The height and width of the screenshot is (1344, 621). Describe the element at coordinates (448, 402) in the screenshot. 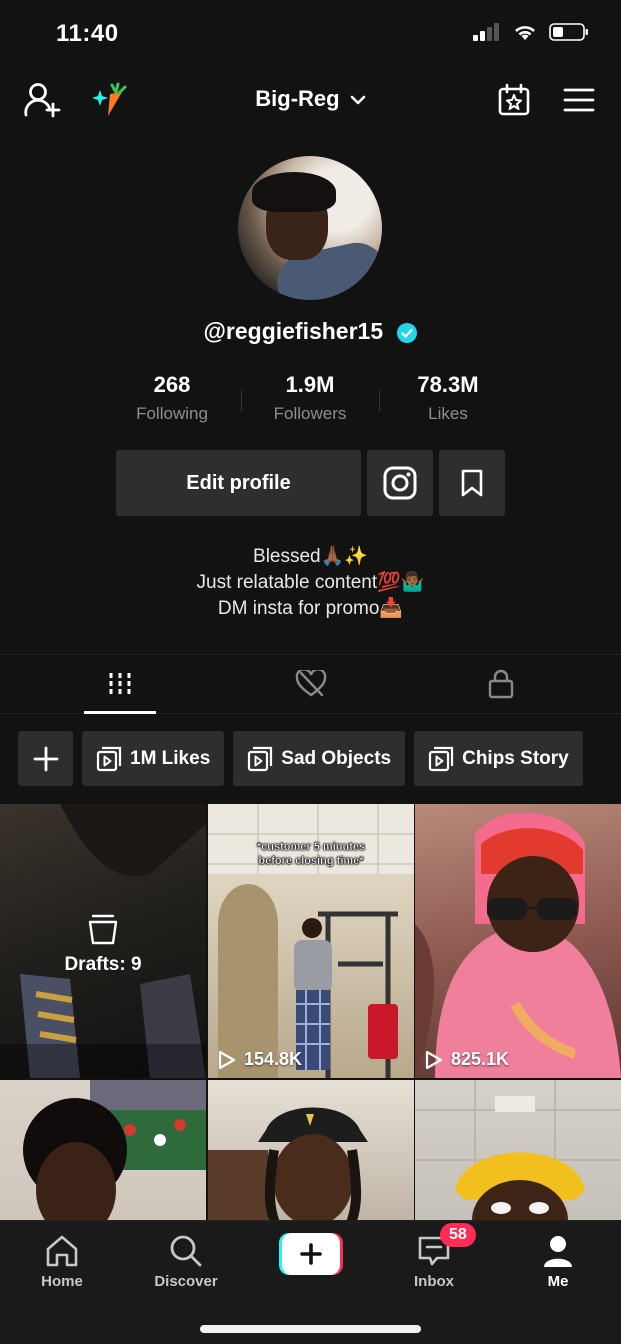

I see `stat-likes: 78.3M Likes` at that location.